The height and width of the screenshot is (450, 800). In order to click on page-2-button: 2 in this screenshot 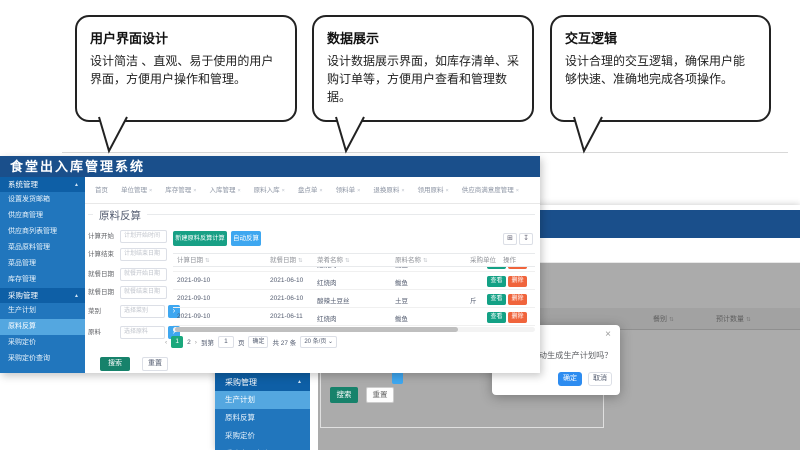, I will do `click(189, 342)`.